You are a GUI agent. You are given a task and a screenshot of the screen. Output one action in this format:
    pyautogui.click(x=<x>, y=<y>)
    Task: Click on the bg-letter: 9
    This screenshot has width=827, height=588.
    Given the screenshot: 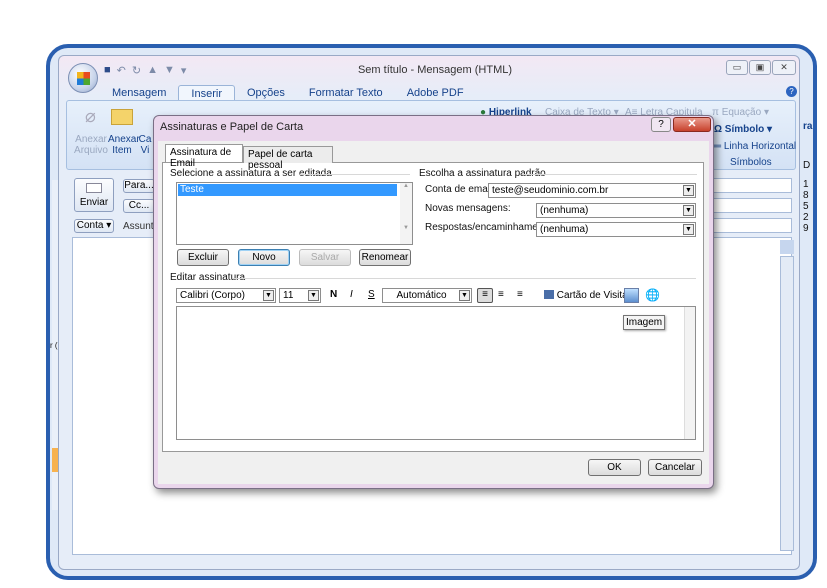 What is the action you would take?
    pyautogui.click(x=806, y=228)
    